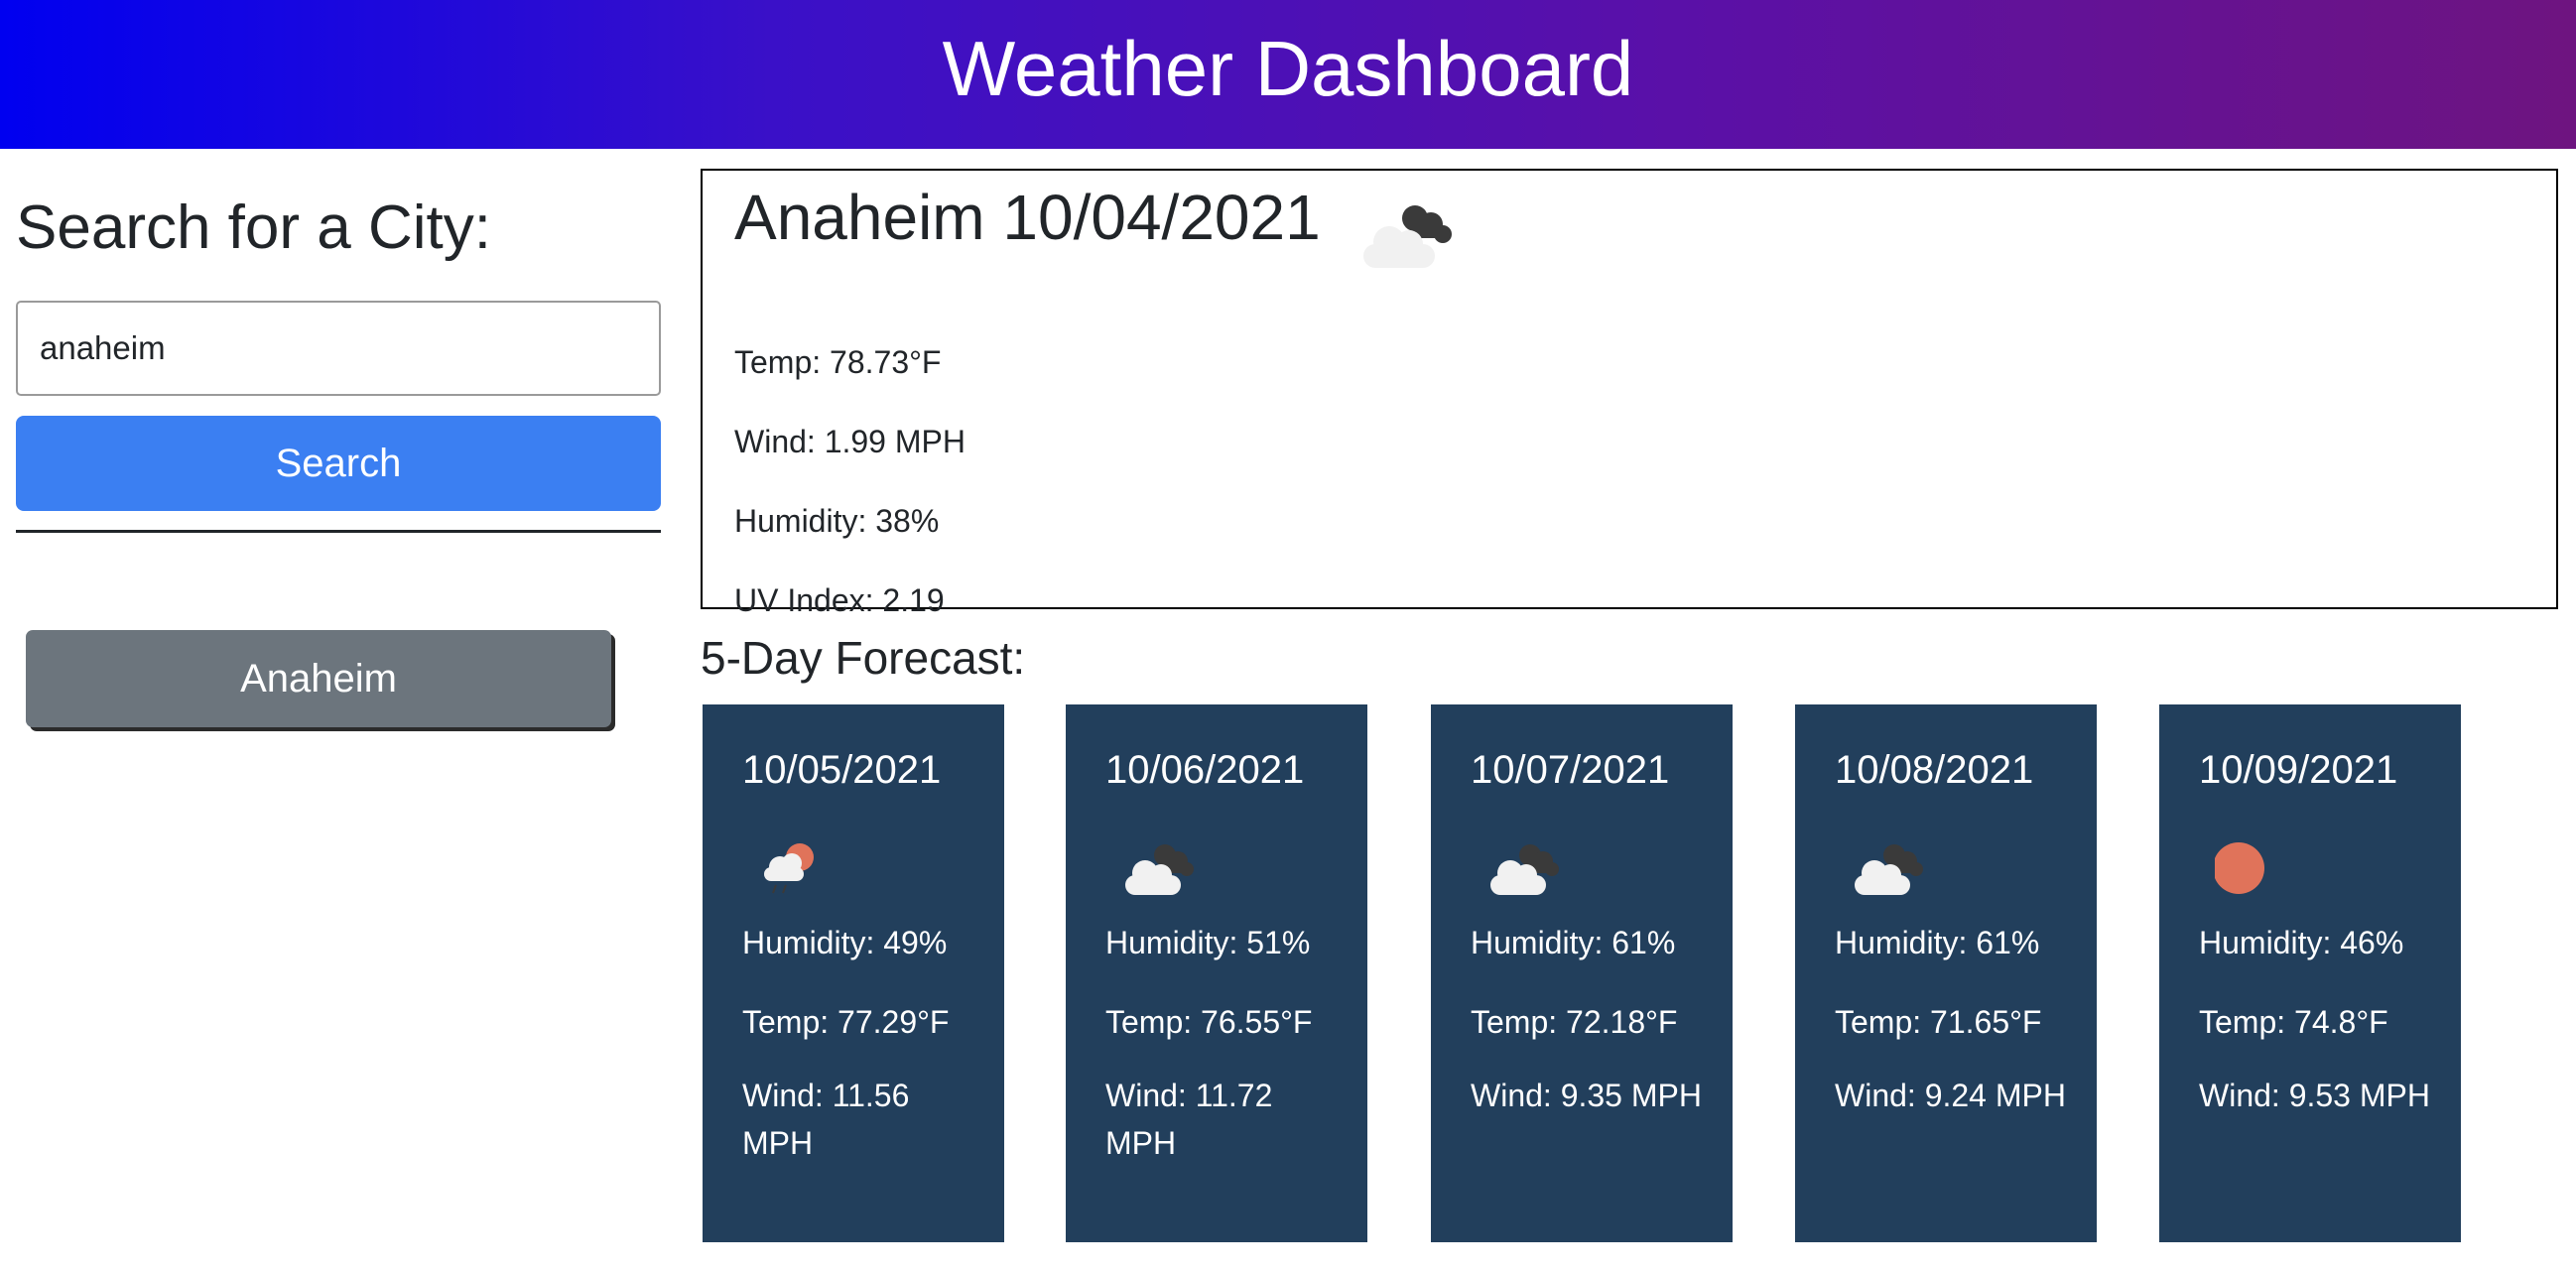  Describe the element at coordinates (1209, 1022) in the screenshot. I see `forecast-temp: Temp: 76.55°F` at that location.